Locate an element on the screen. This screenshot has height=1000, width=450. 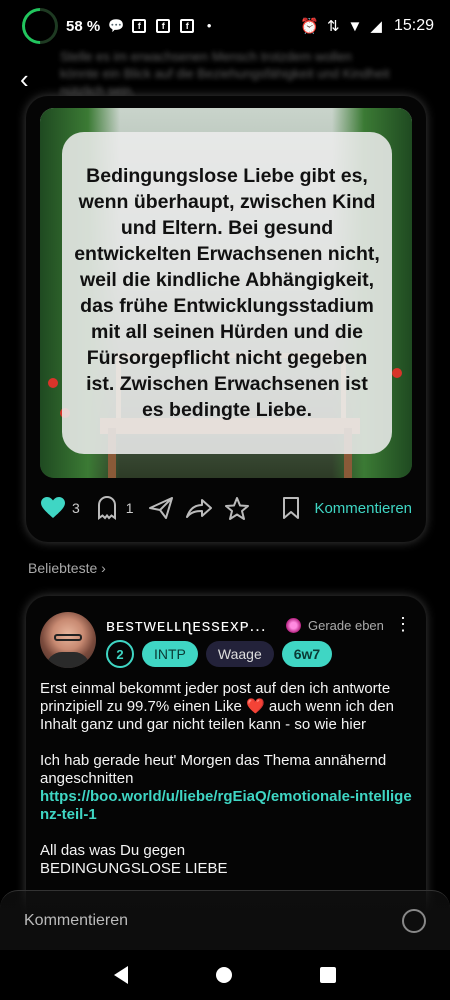
nav-recents-icon is located at coordinates (328, 975).